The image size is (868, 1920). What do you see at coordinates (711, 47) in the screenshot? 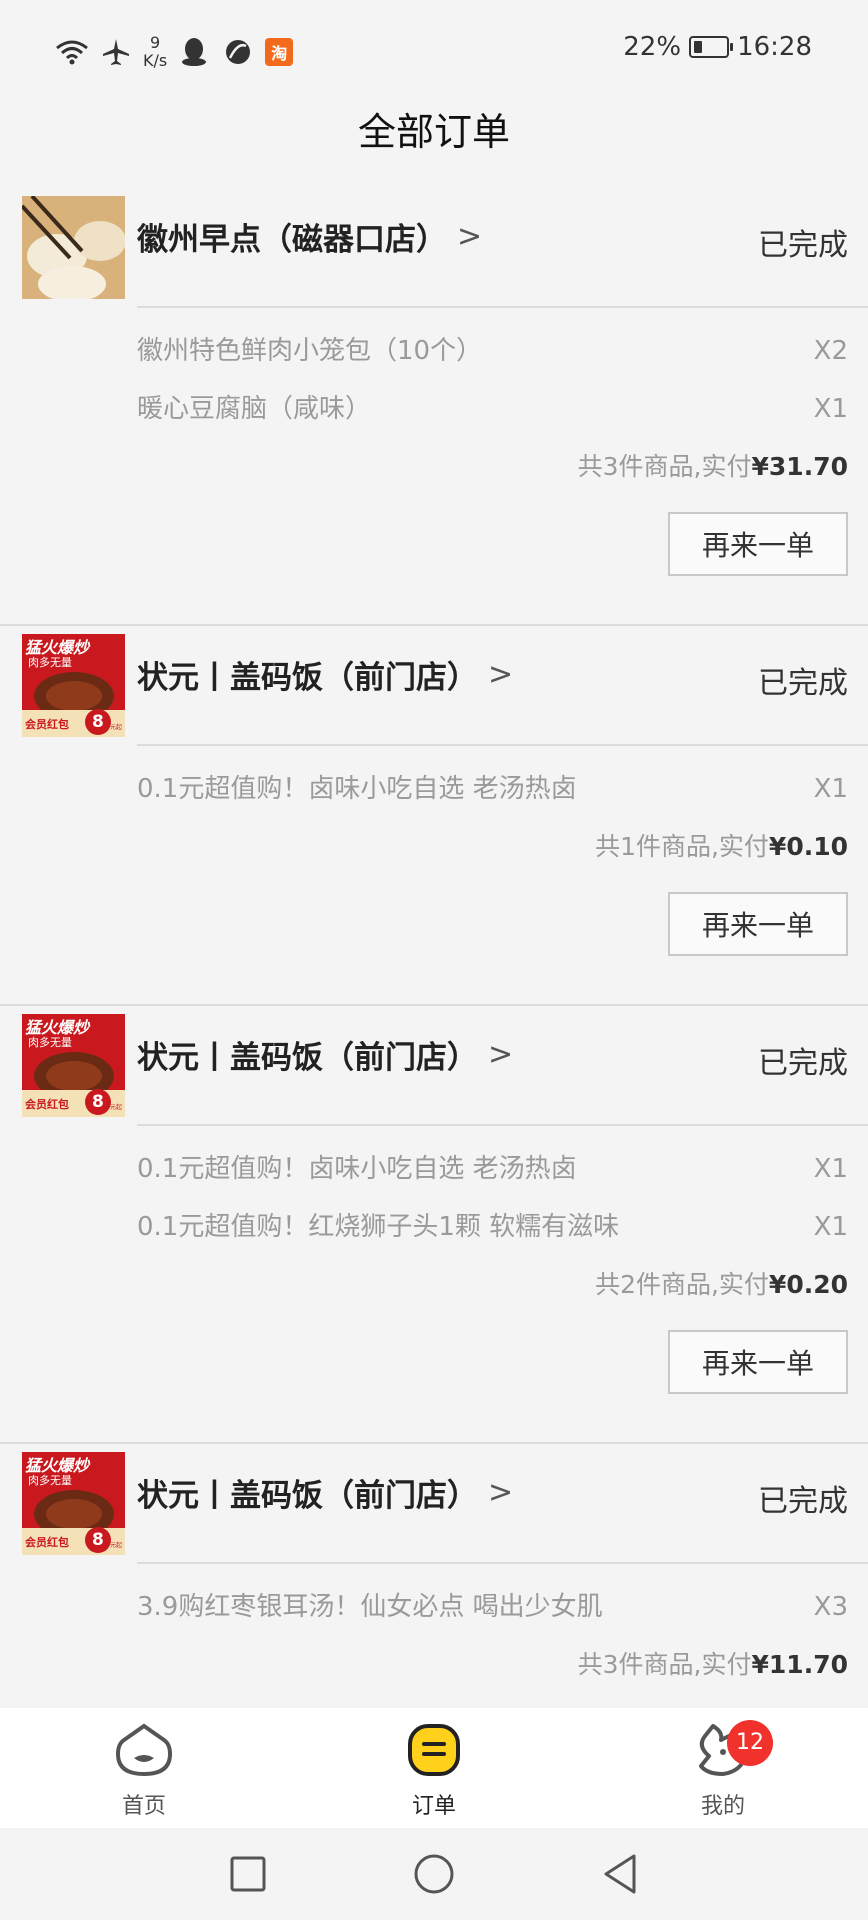
I see `battery-icon` at bounding box center [711, 47].